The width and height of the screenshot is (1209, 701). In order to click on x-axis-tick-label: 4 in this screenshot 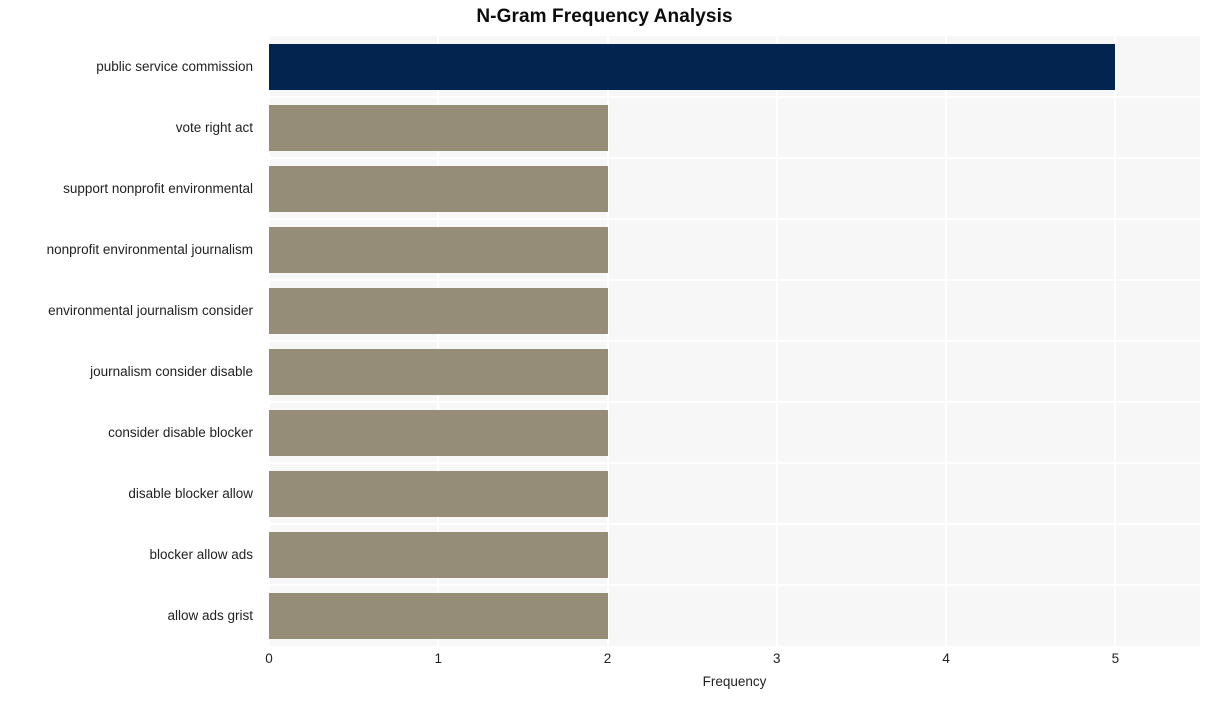, I will do `click(946, 658)`.